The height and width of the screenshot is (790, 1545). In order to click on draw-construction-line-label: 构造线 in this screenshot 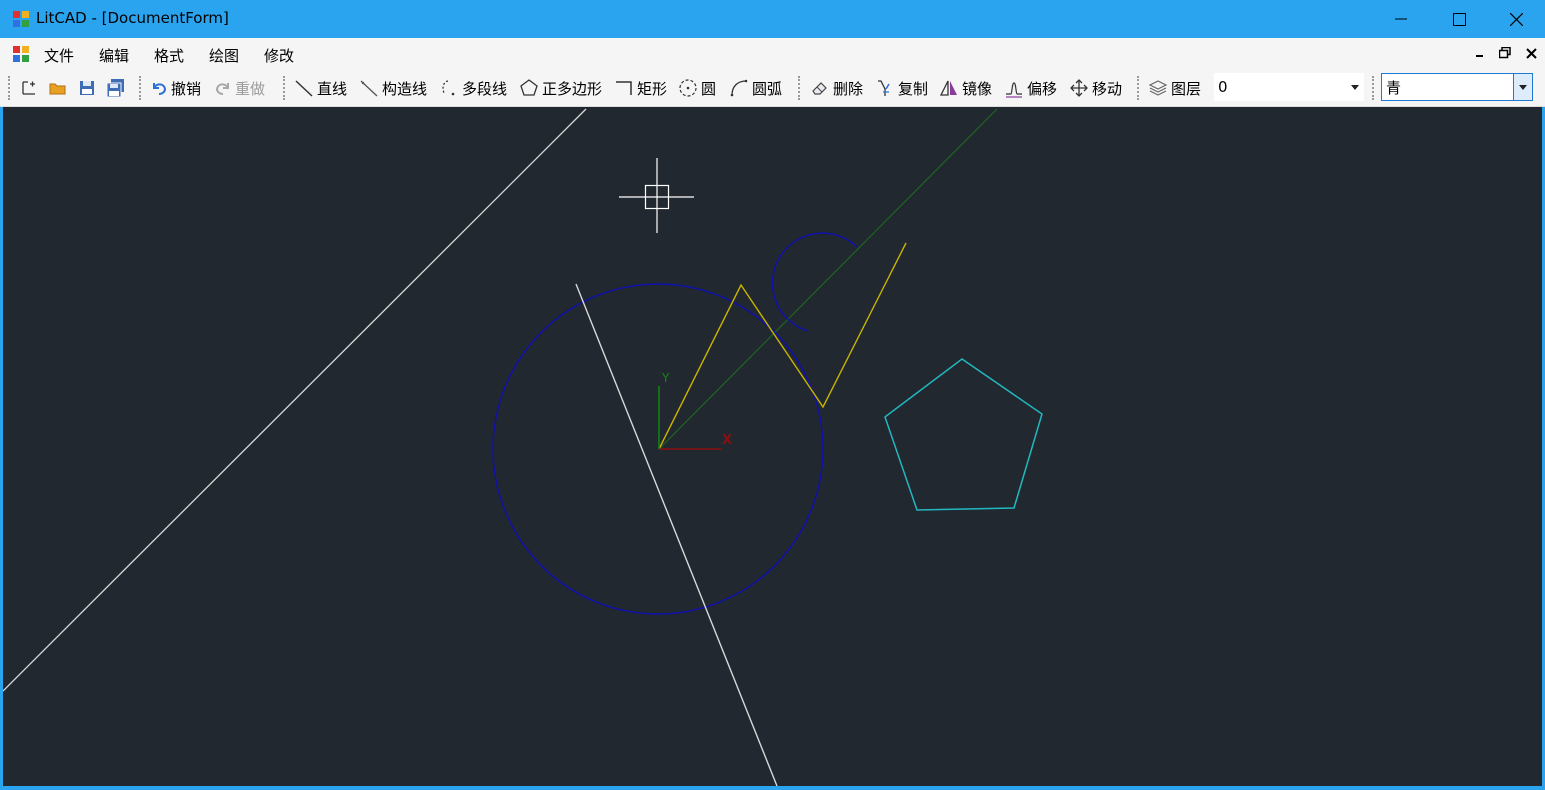, I will do `click(405, 88)`.